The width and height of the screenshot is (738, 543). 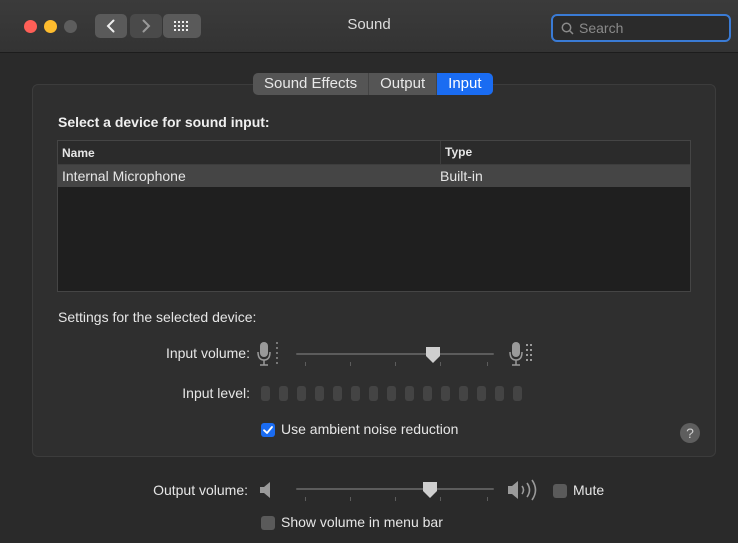 What do you see at coordinates (641, 28) in the screenshot?
I see `search-field: Search` at bounding box center [641, 28].